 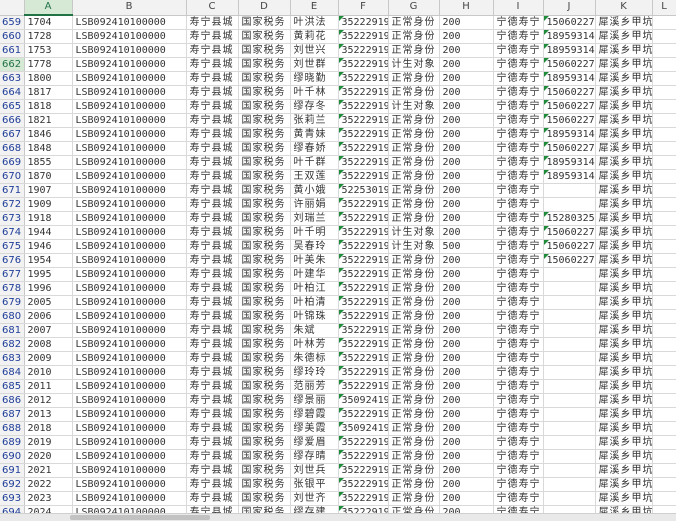 I want to click on cell-j: 15280325, so click(x=569, y=218).